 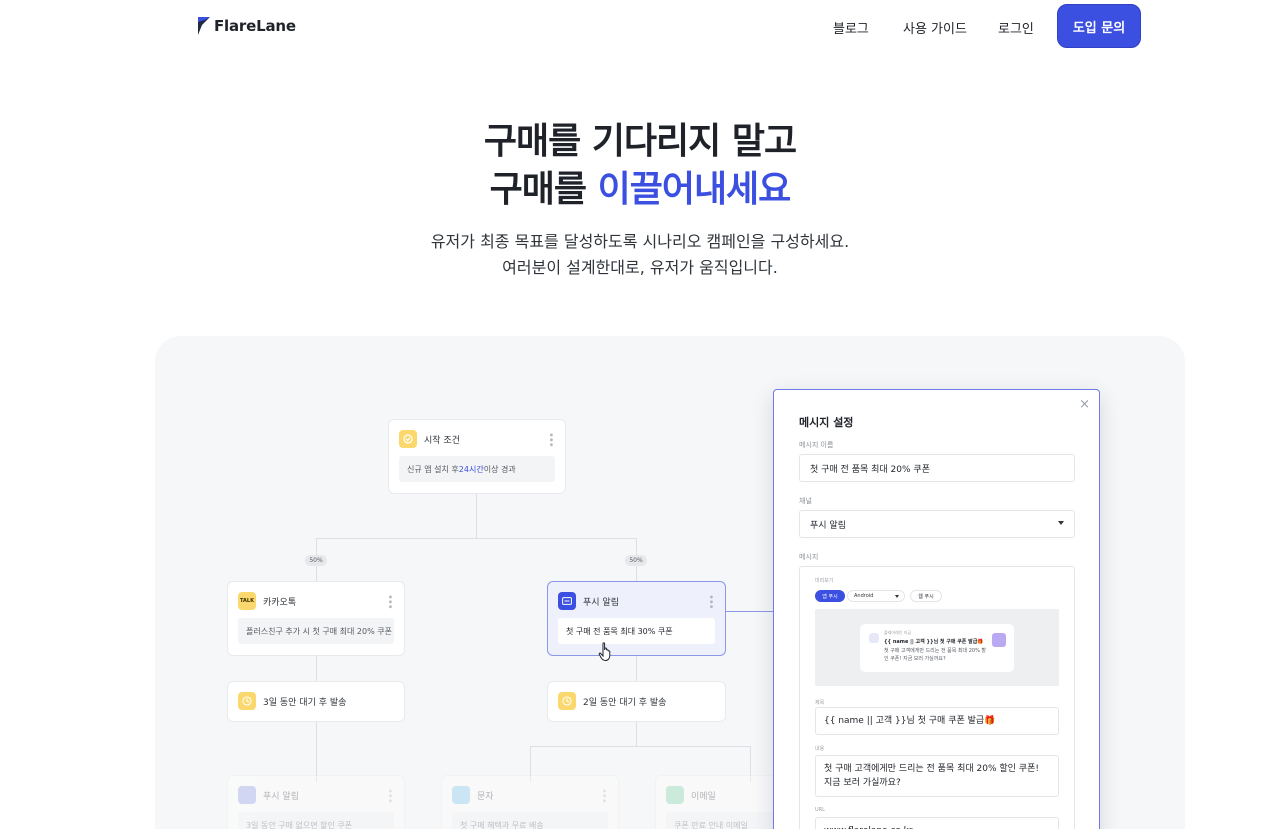 What do you see at coordinates (876, 596) in the screenshot?
I see `os-select: Android` at bounding box center [876, 596].